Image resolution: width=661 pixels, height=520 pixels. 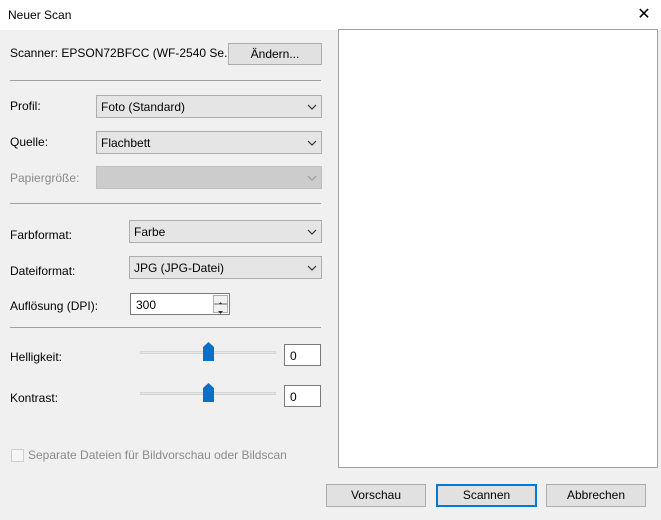 I want to click on brightness-slider-thumb, so click(x=208, y=351).